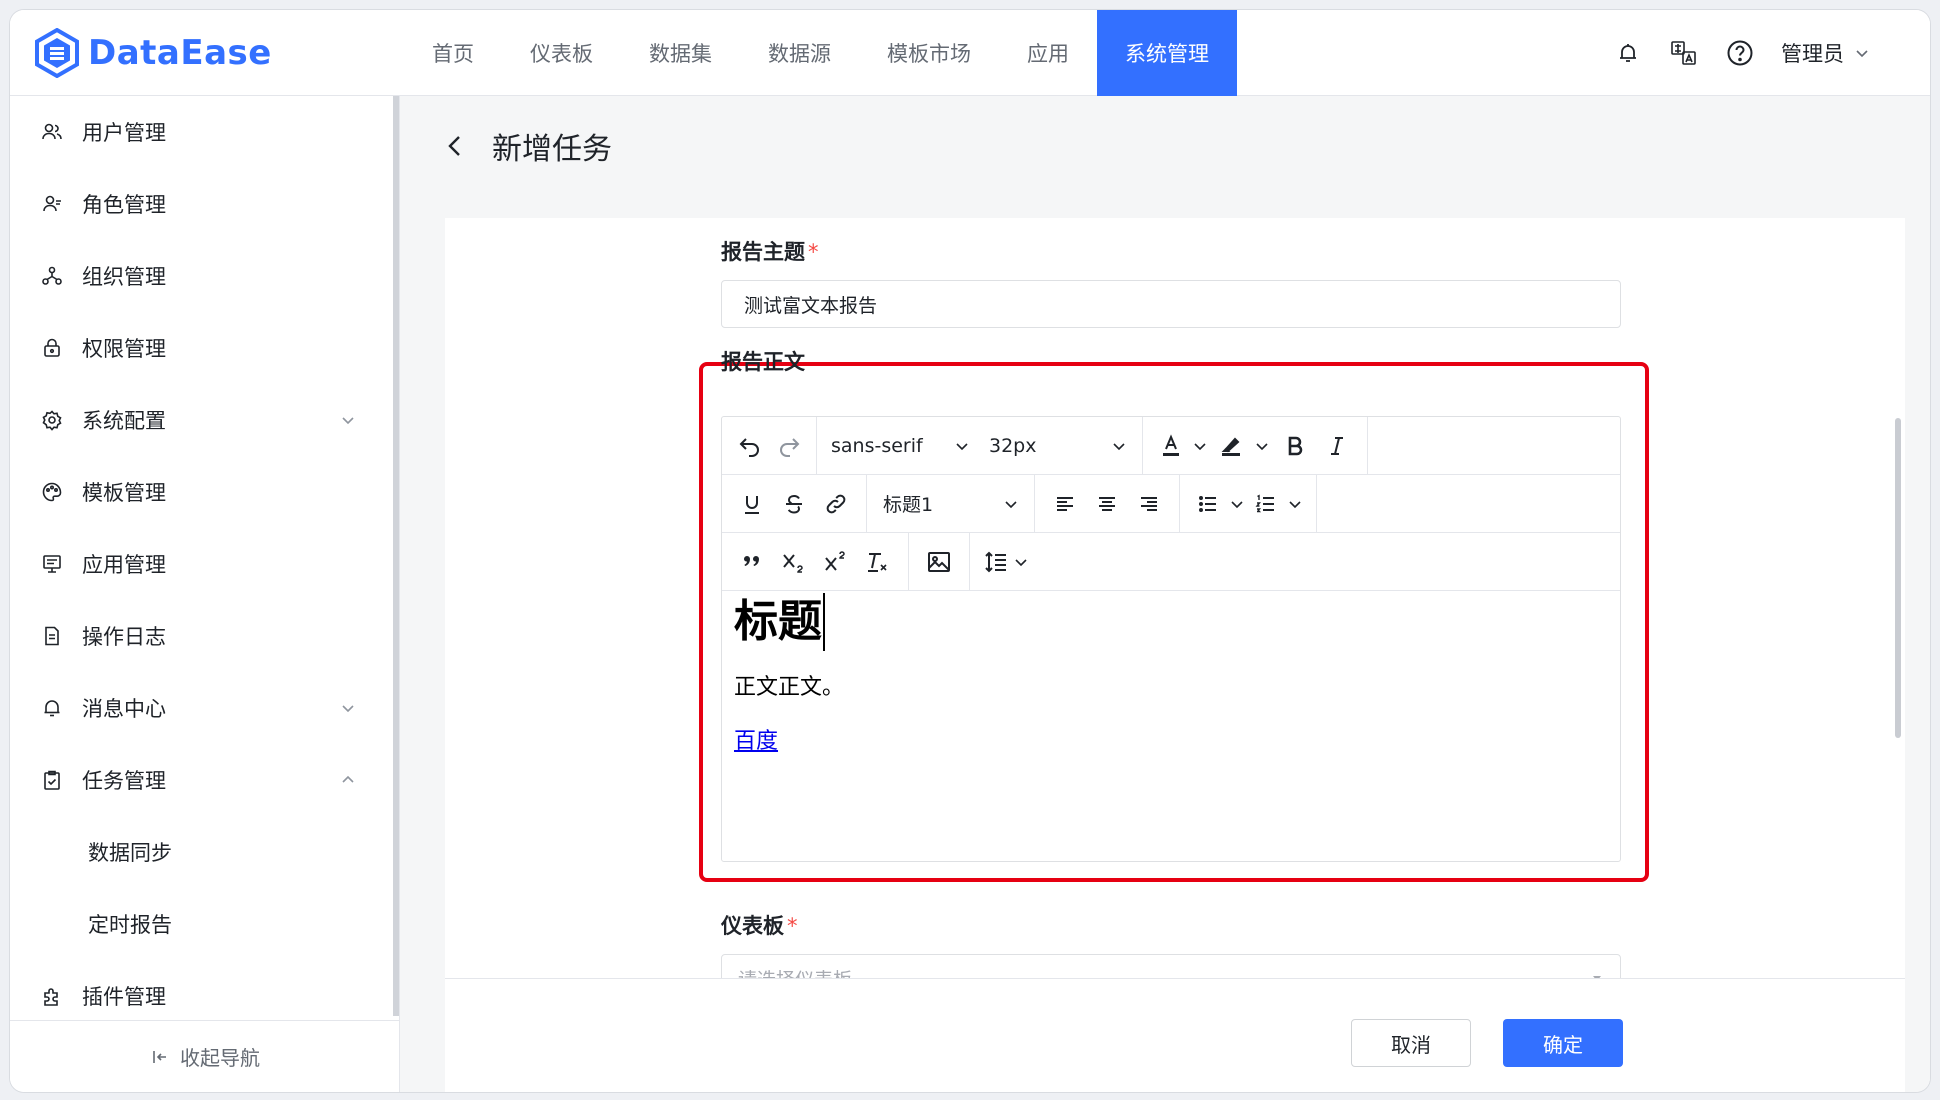 This screenshot has width=1940, height=1100. I want to click on dashboard-select: 请选择仪表板, so click(1171, 966).